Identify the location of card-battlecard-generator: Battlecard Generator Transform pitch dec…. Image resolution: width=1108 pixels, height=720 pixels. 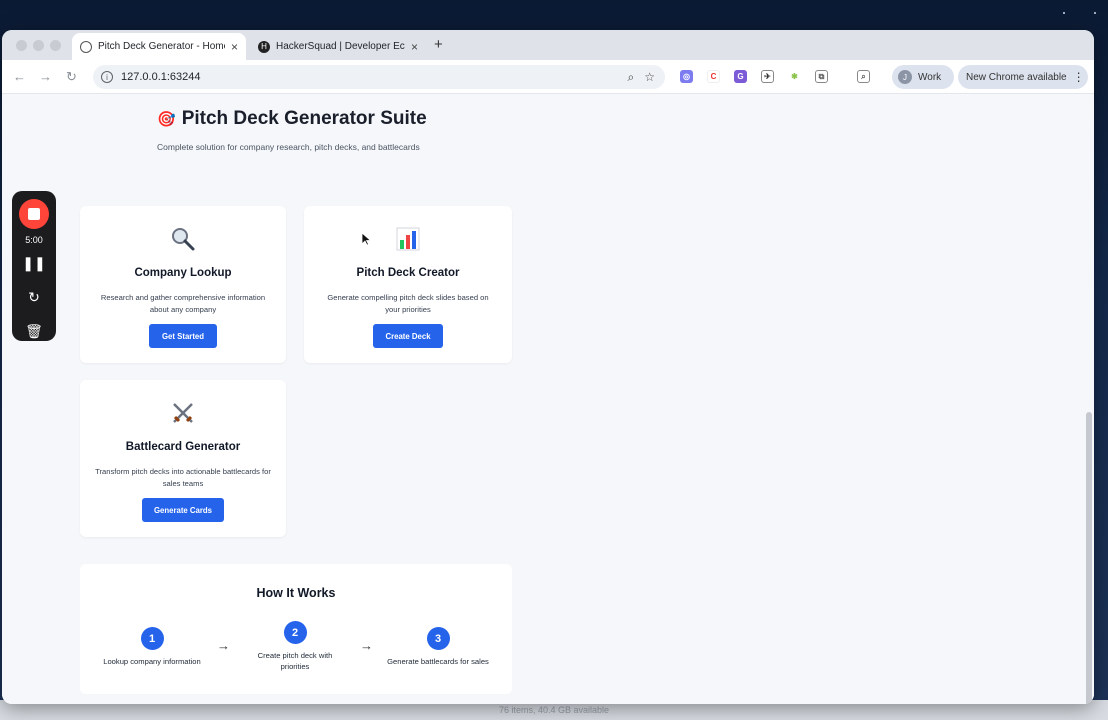
(183, 458).